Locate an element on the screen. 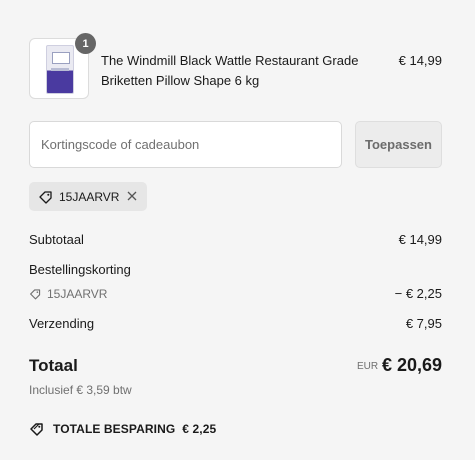 This screenshot has width=475, height=460. order-discount-code: 15JAARVR is located at coordinates (68, 294).